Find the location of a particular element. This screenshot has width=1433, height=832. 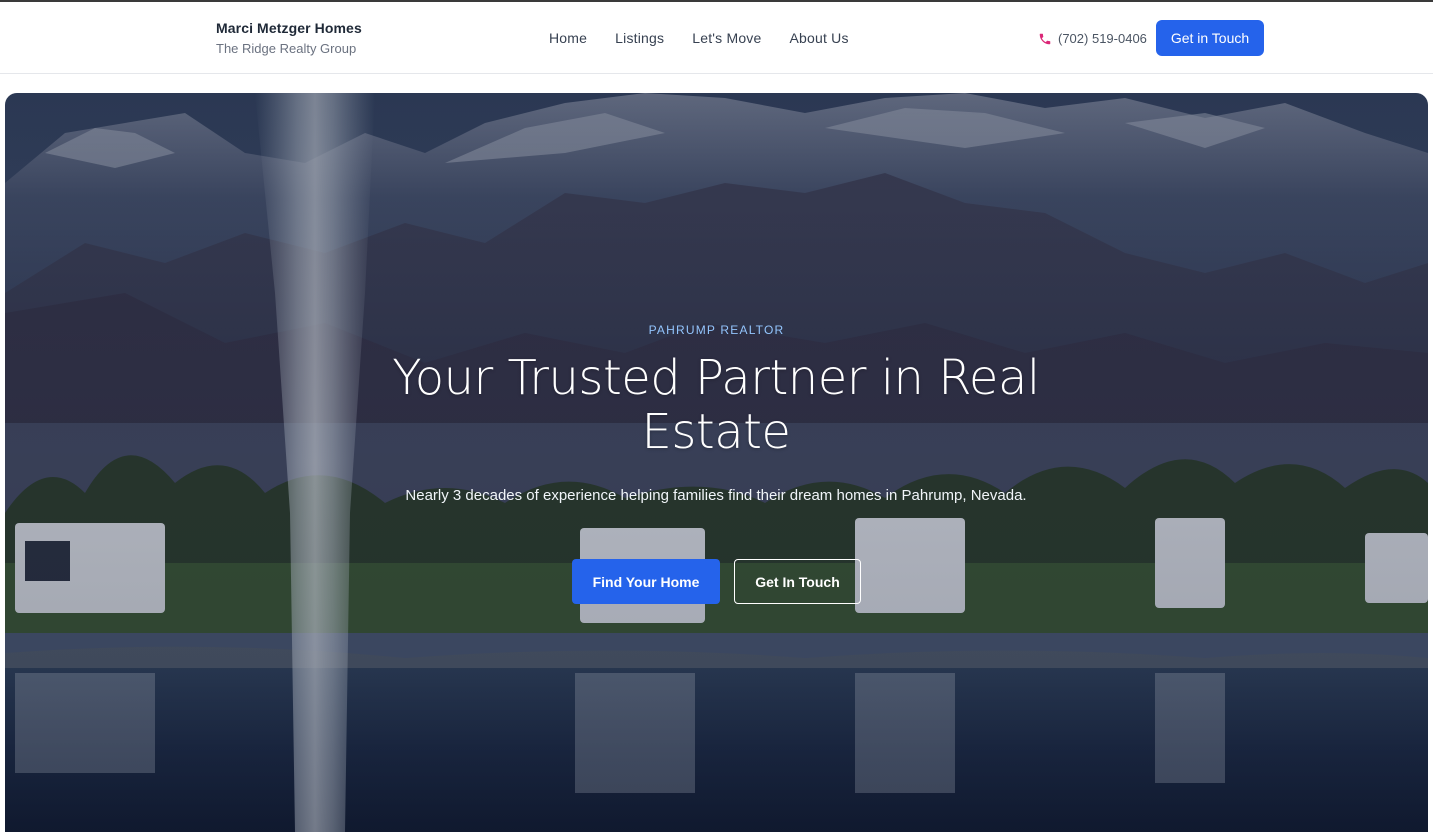

brand-subtitle: The Ridge Realty Group is located at coordinates (286, 48).